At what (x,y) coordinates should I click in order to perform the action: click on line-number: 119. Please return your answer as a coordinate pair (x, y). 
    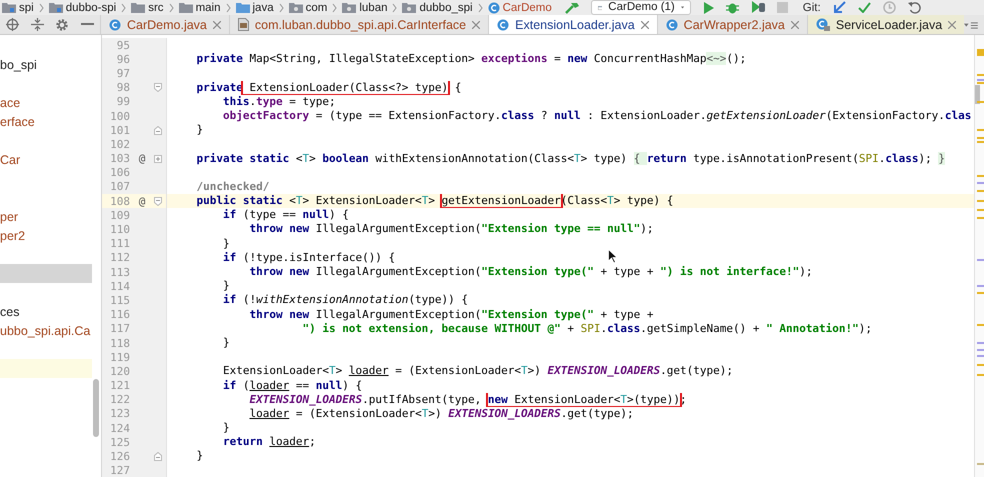
    Looking at the image, I should click on (119, 357).